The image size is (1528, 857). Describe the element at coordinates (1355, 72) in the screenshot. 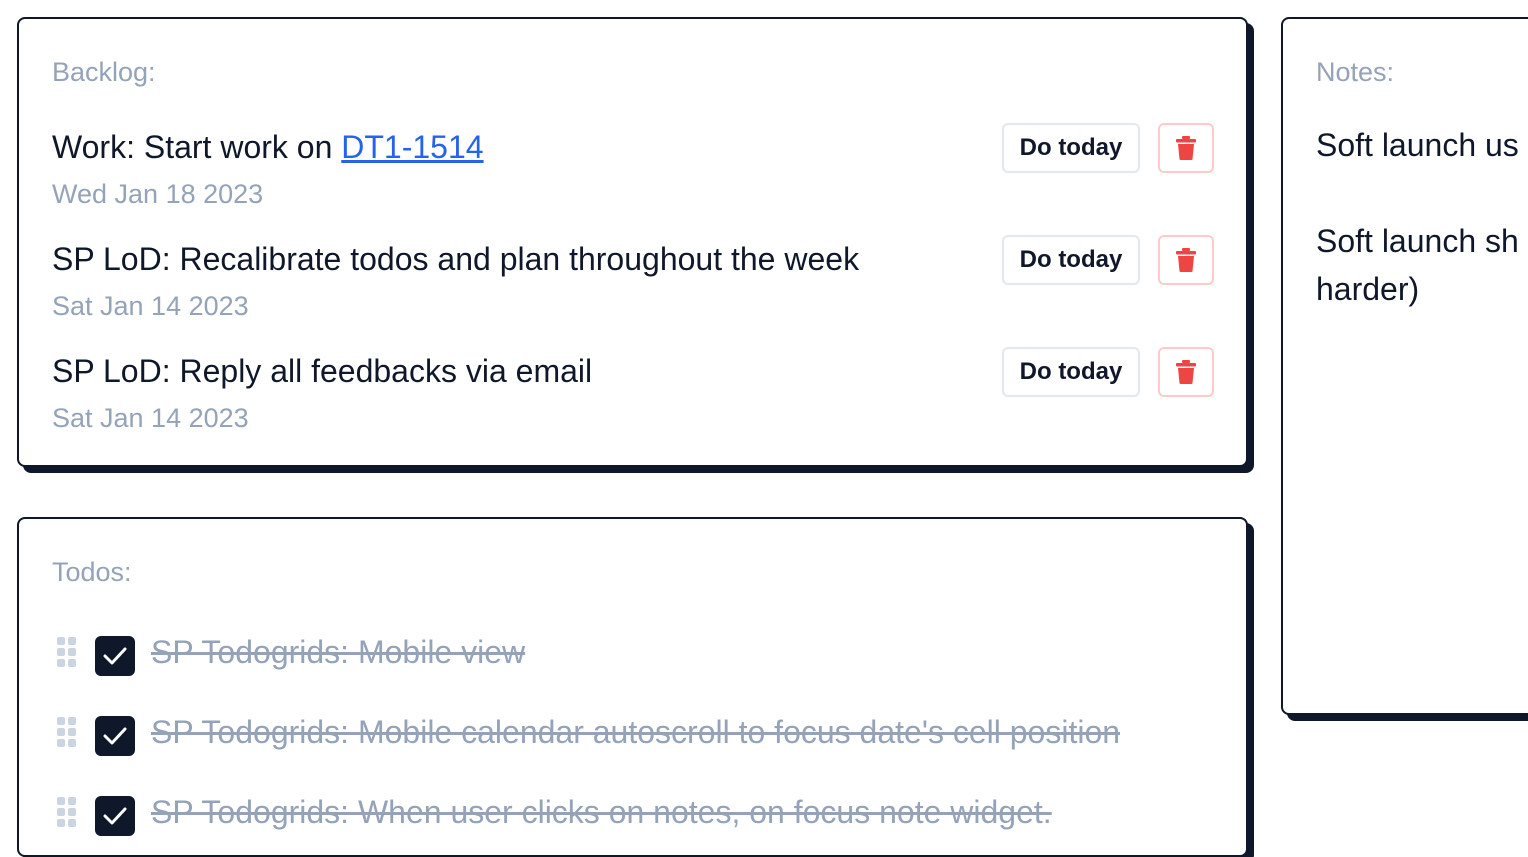

I see `notes-title: Notes:` at that location.